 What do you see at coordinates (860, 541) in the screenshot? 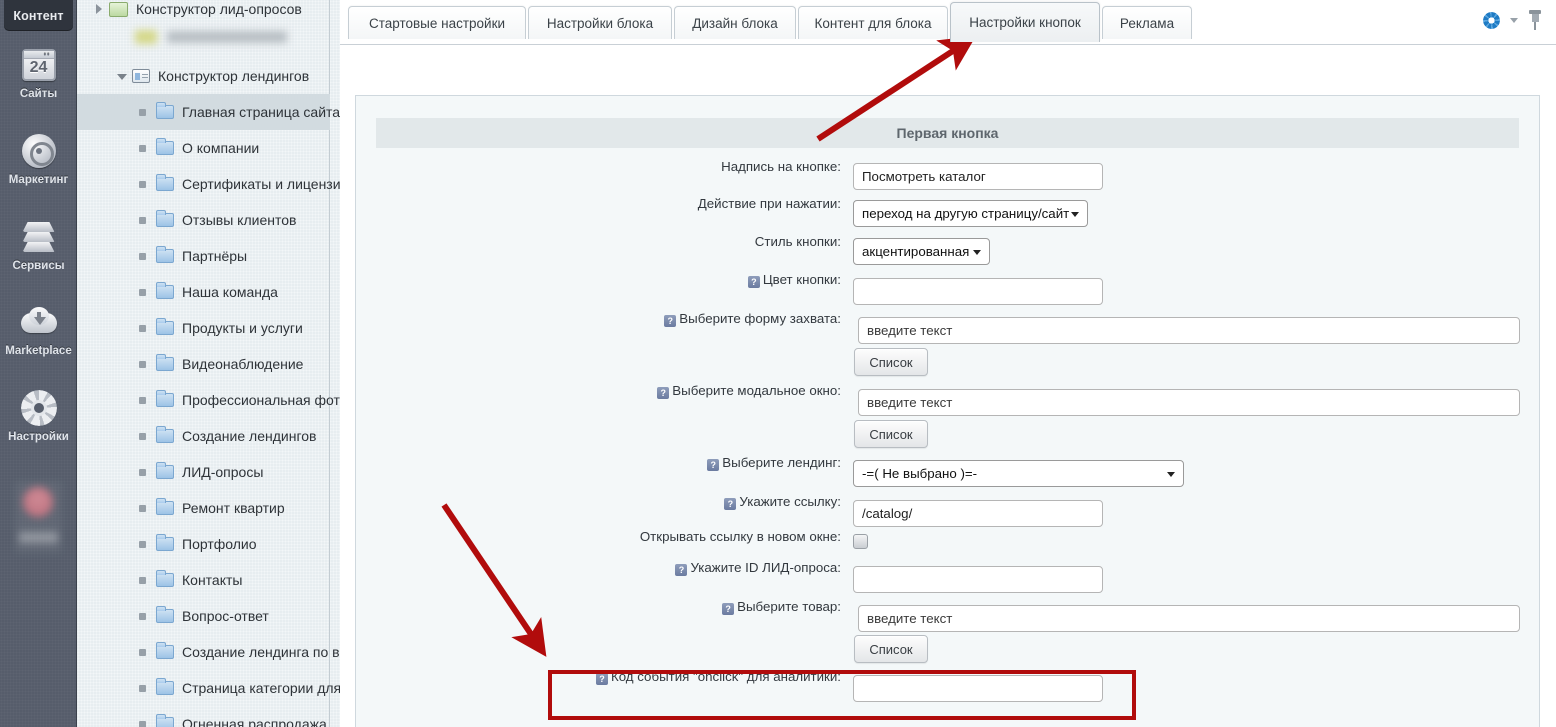
I see `new-window-checkbox` at bounding box center [860, 541].